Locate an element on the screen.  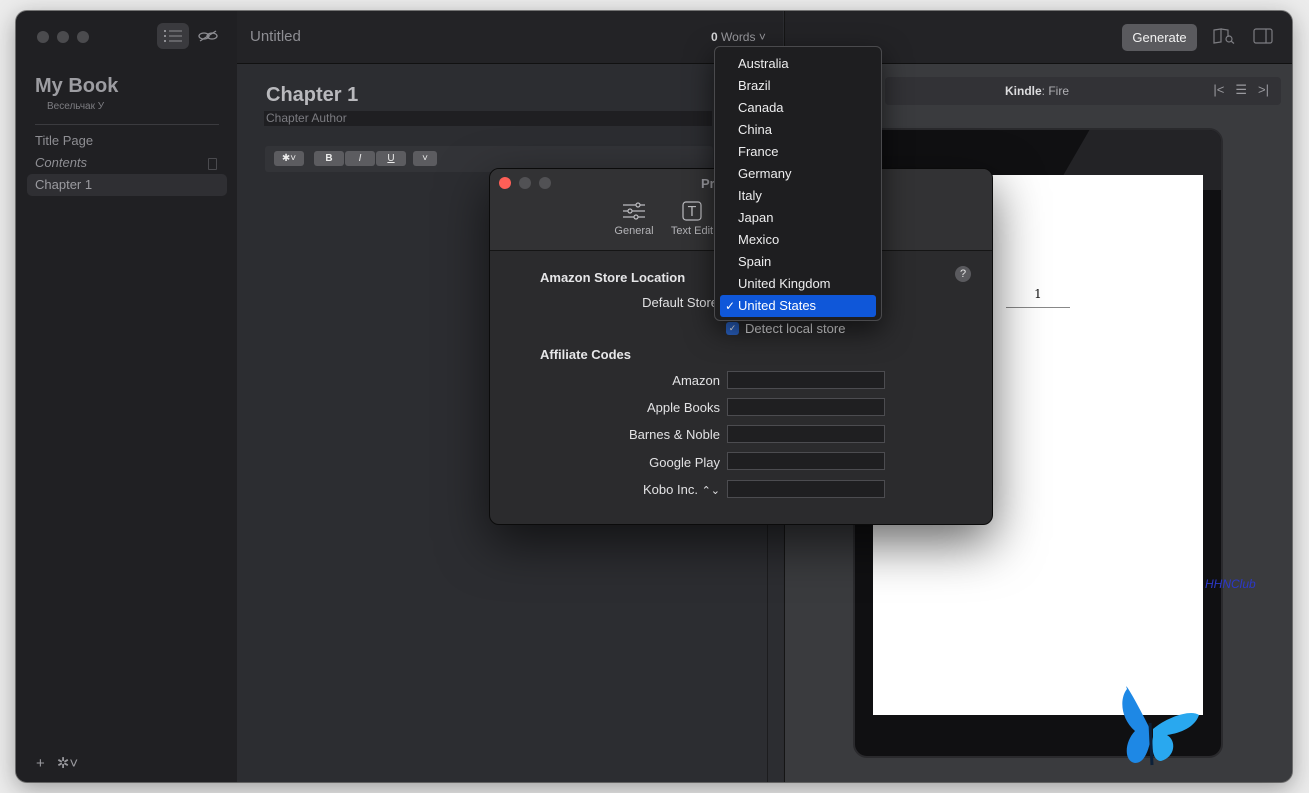
zoom-dialog-button is located at coordinates (545, 183).